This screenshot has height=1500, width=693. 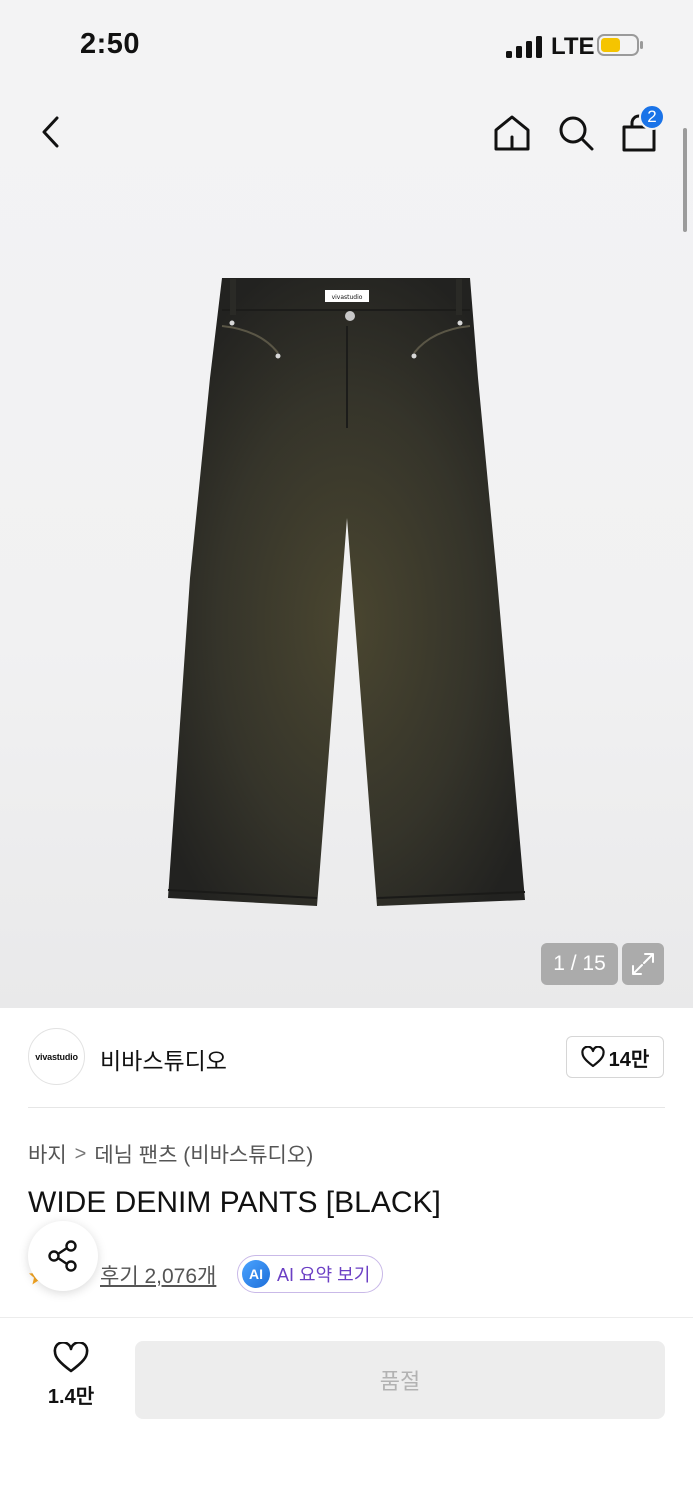 What do you see at coordinates (346, 1107) in the screenshot?
I see `divider` at bounding box center [346, 1107].